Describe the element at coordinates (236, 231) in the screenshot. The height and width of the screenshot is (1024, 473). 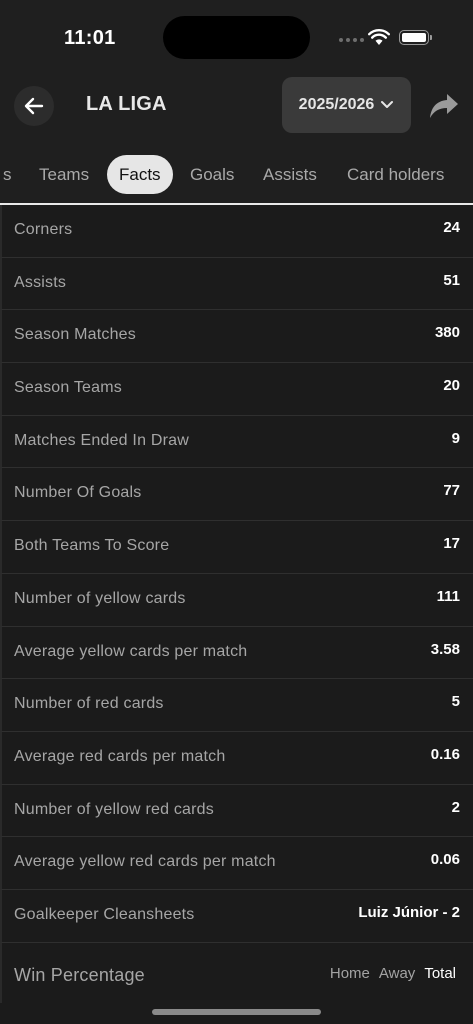
I see `fact-row-corners: Corners 24` at that location.